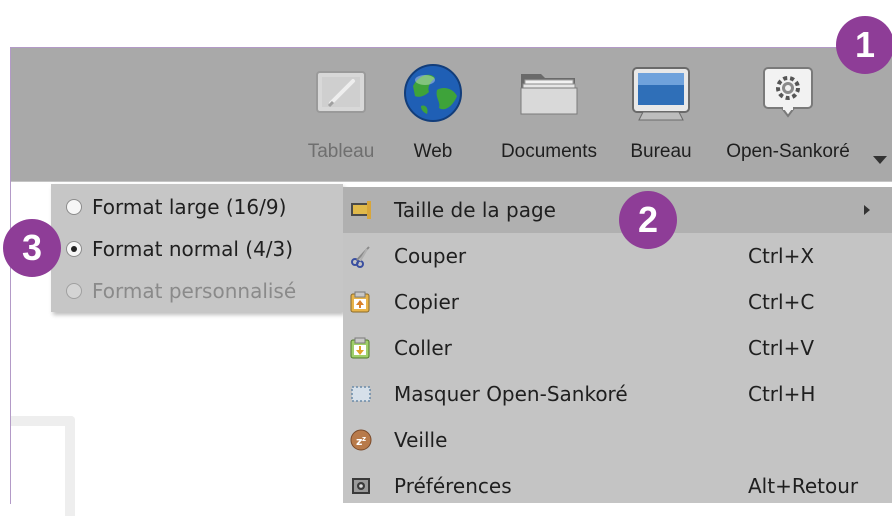  Describe the element at coordinates (421, 440) in the screenshot. I see `menu-label: Veille` at that location.